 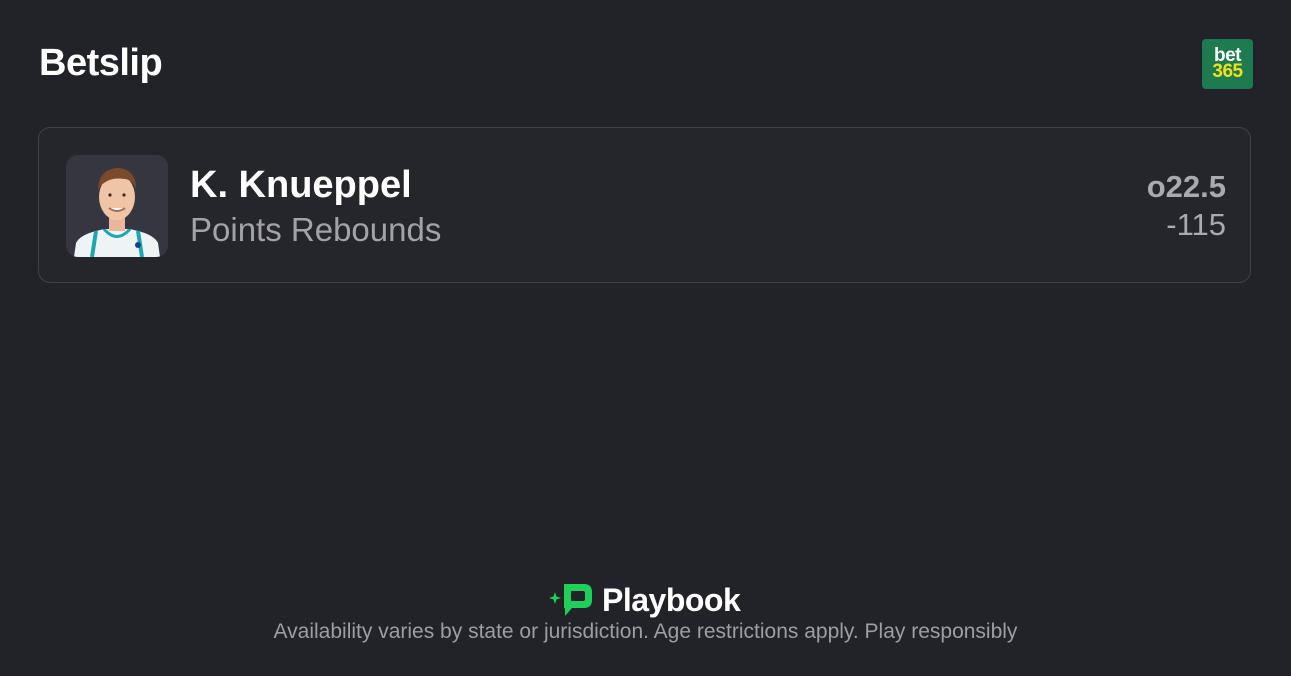 What do you see at coordinates (316, 229) in the screenshot?
I see `market-label: Points Rebounds` at bounding box center [316, 229].